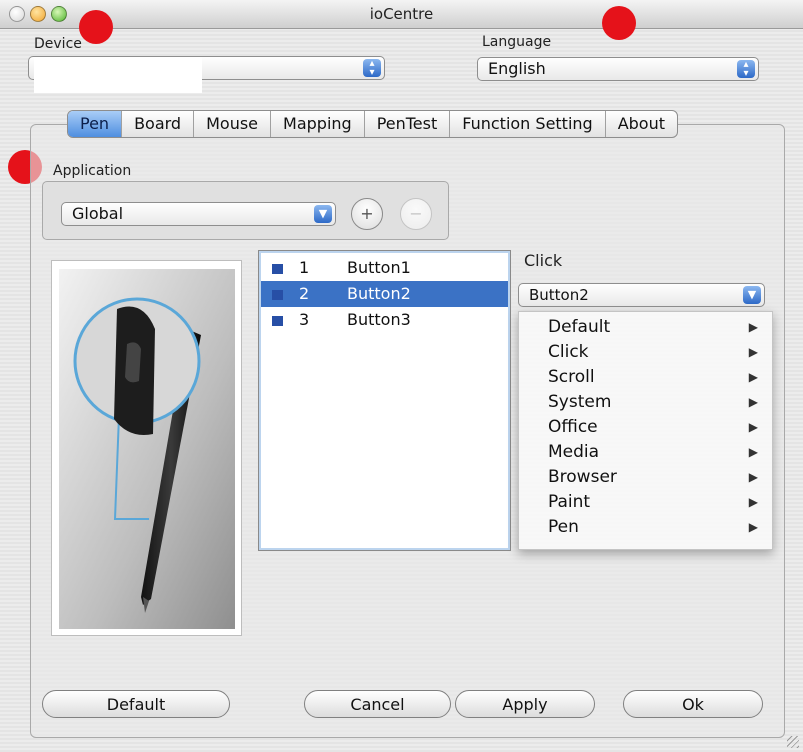 Image resolution: width=803 pixels, height=752 pixels. Describe the element at coordinates (379, 293) in the screenshot. I see `list-item-name: Button2` at that location.